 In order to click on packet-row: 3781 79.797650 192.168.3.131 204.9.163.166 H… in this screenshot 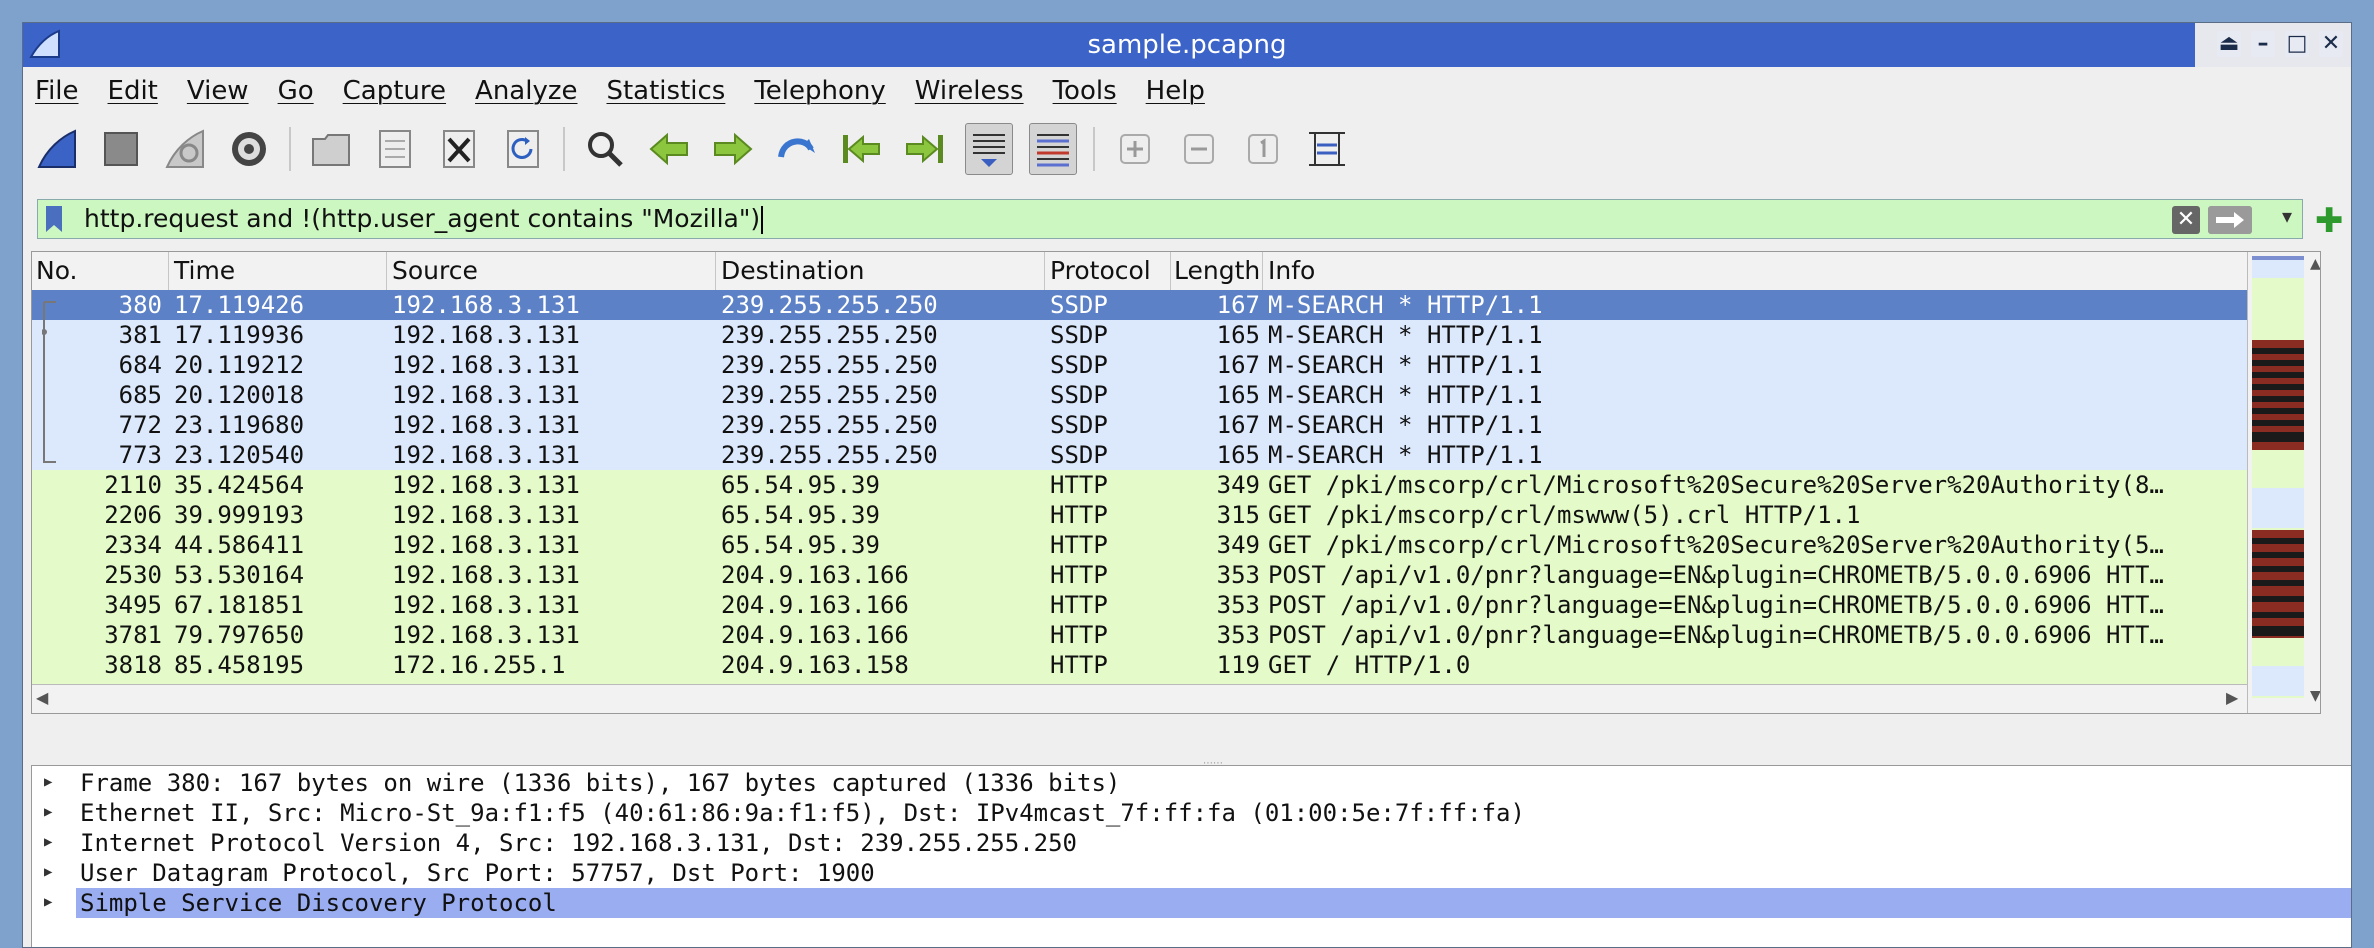, I will do `click(1139, 635)`.